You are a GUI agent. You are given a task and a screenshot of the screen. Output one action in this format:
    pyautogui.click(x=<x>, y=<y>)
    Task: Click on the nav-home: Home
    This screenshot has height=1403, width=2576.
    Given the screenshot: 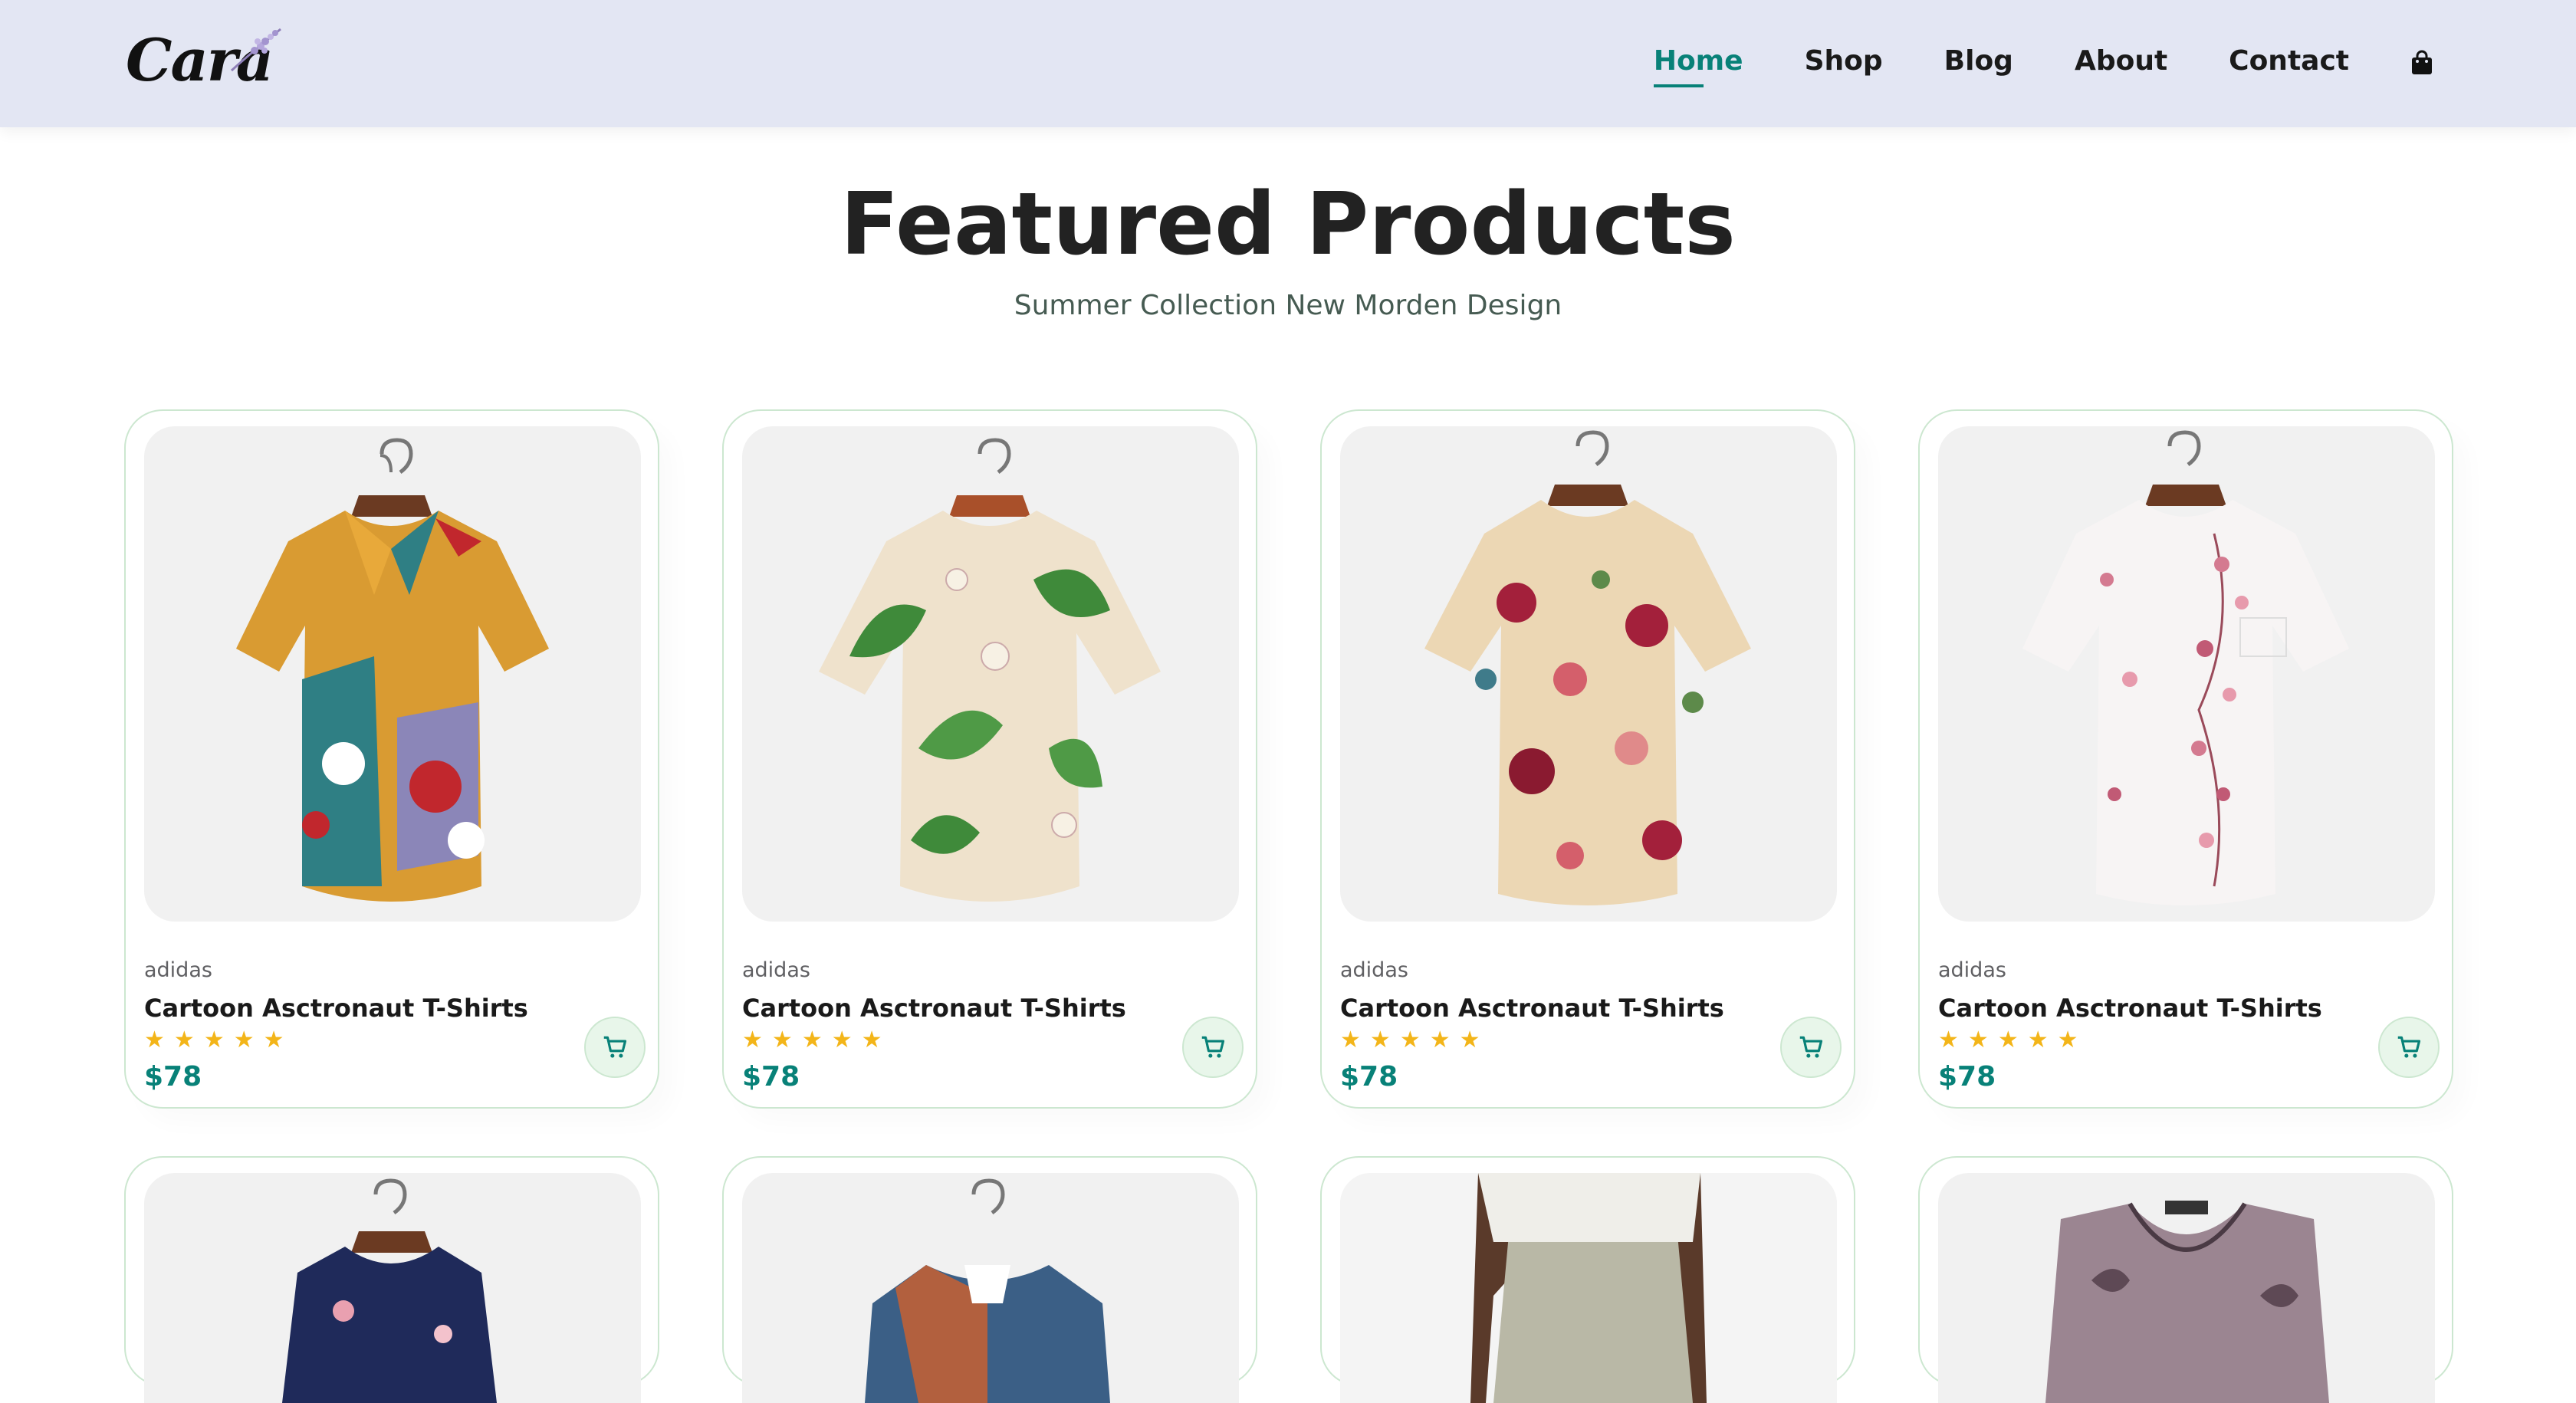 What is the action you would take?
    pyautogui.click(x=1698, y=66)
    